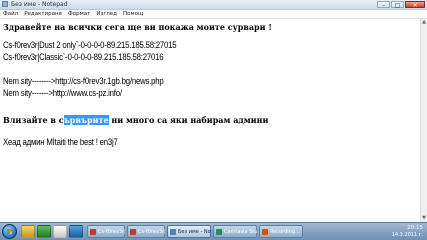 This screenshot has height=240, width=427. What do you see at coordinates (43, 14) in the screenshot?
I see `menu-edit: Редактиране` at bounding box center [43, 14].